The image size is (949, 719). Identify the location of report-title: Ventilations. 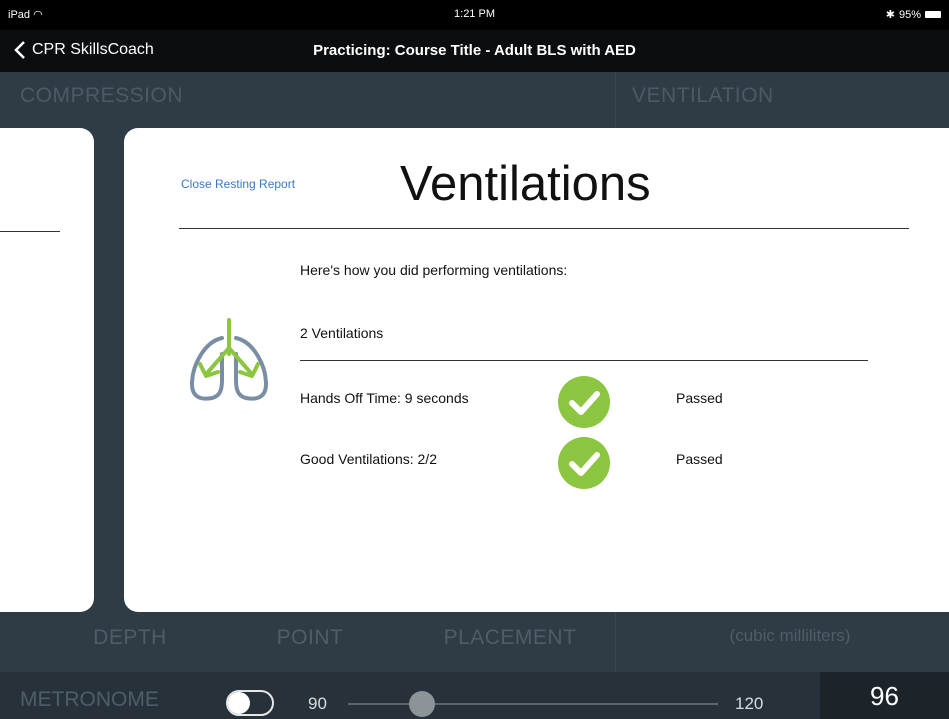
(525, 184).